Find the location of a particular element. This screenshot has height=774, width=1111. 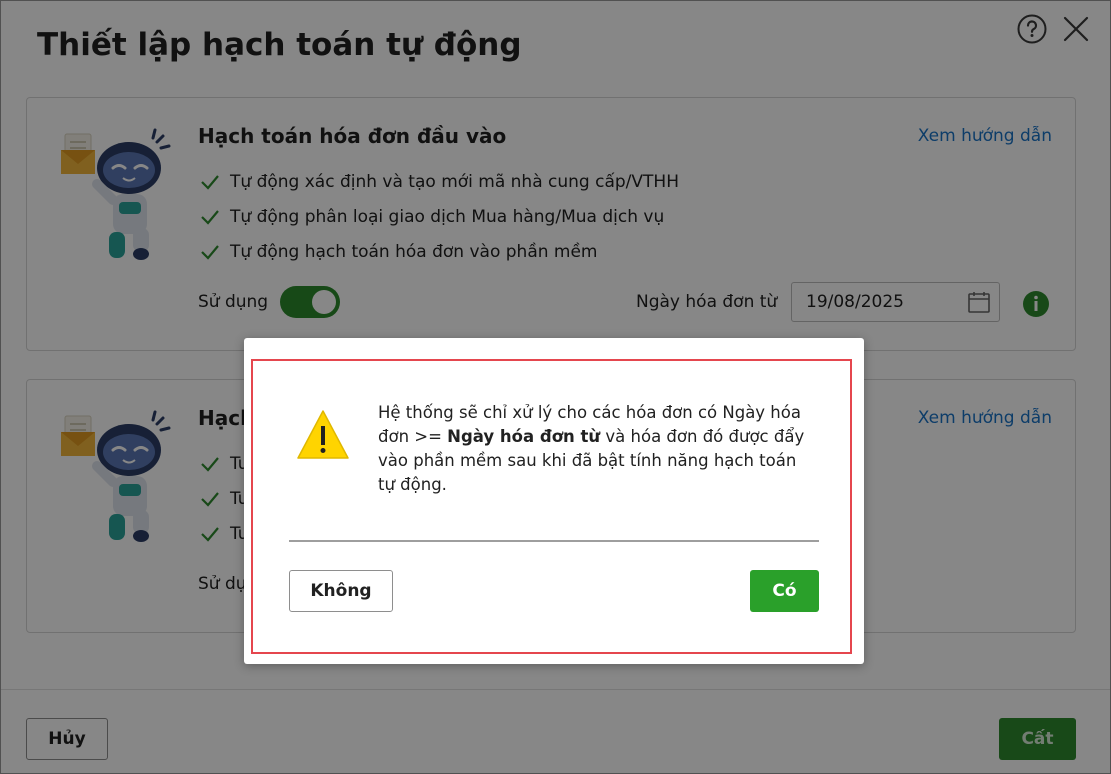

yes-button: Có is located at coordinates (784, 591).